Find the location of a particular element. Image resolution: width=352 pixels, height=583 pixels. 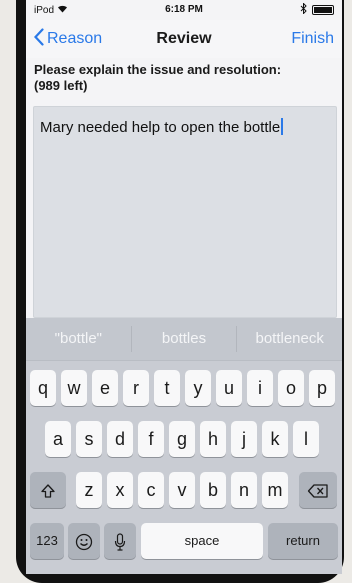

backspace-icon is located at coordinates (318, 490).